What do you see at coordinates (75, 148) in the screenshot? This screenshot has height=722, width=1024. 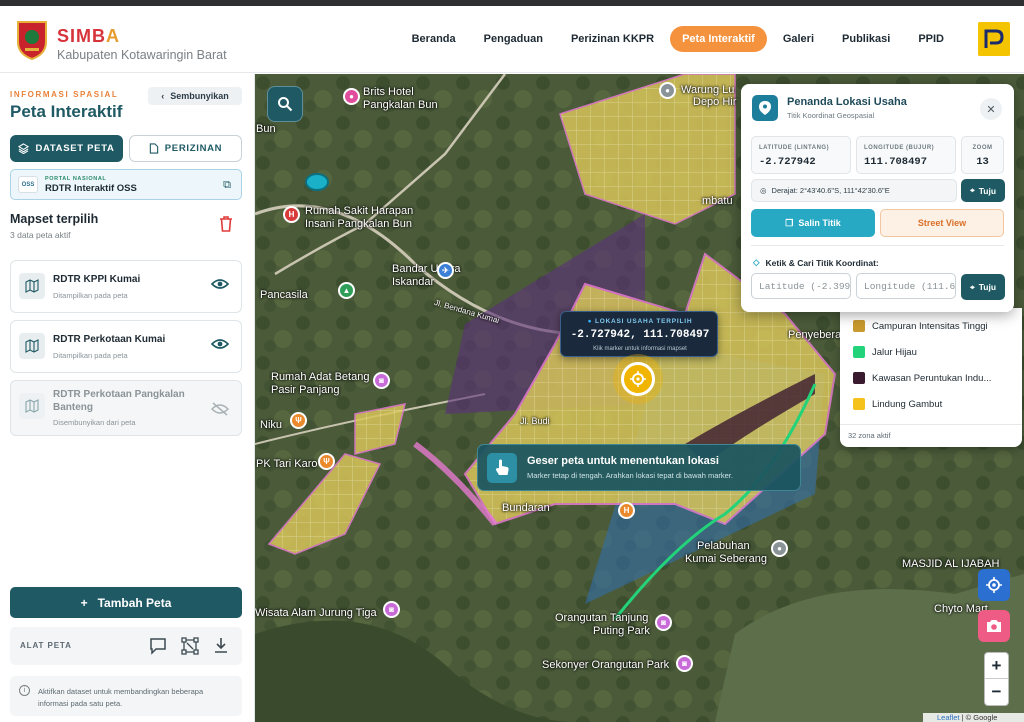 I see `tab-dataset-label: DATASET PETA` at bounding box center [75, 148].